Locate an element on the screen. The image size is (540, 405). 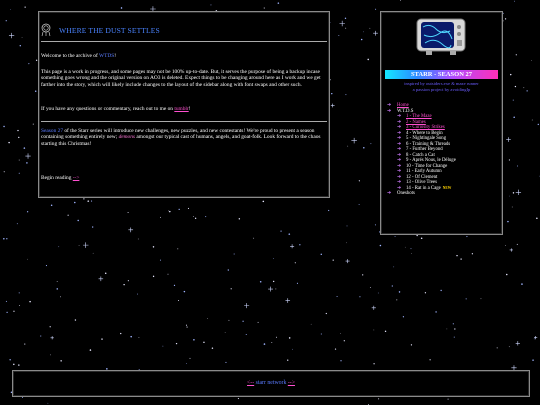
spiral-icon is located at coordinates (46, 30).